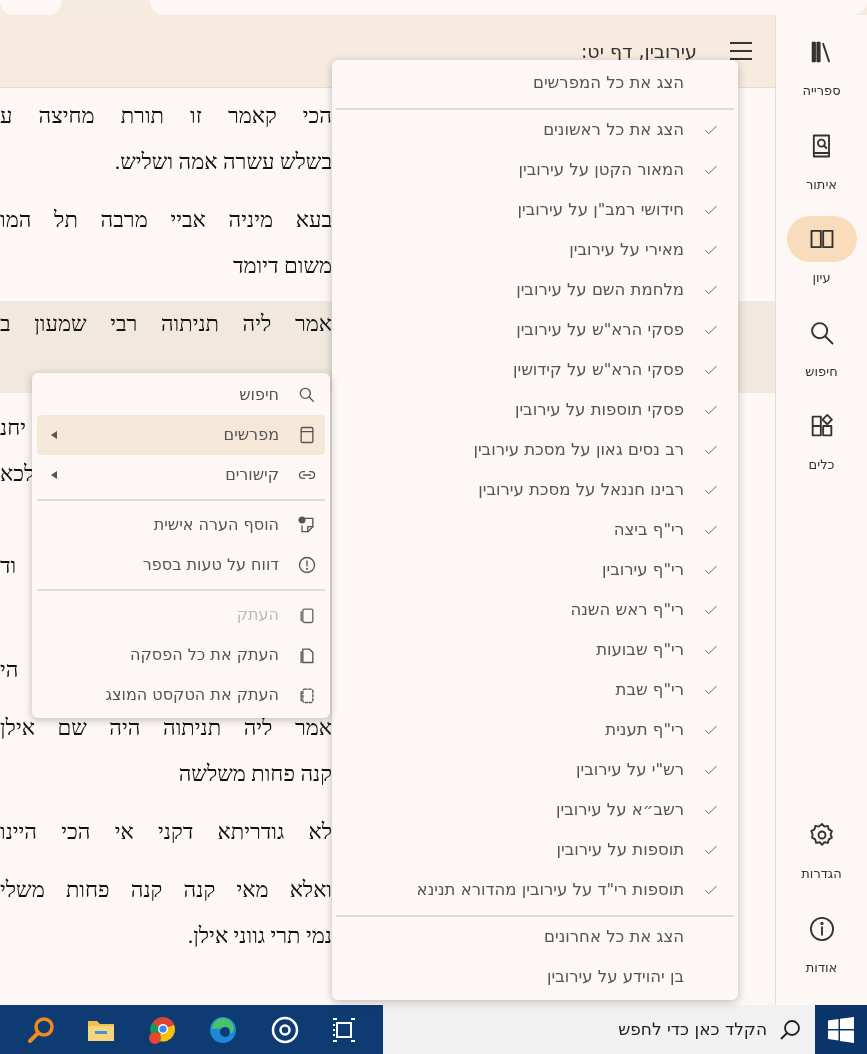  What do you see at coordinates (344, 1029) in the screenshot?
I see `task-view-icon` at bounding box center [344, 1029].